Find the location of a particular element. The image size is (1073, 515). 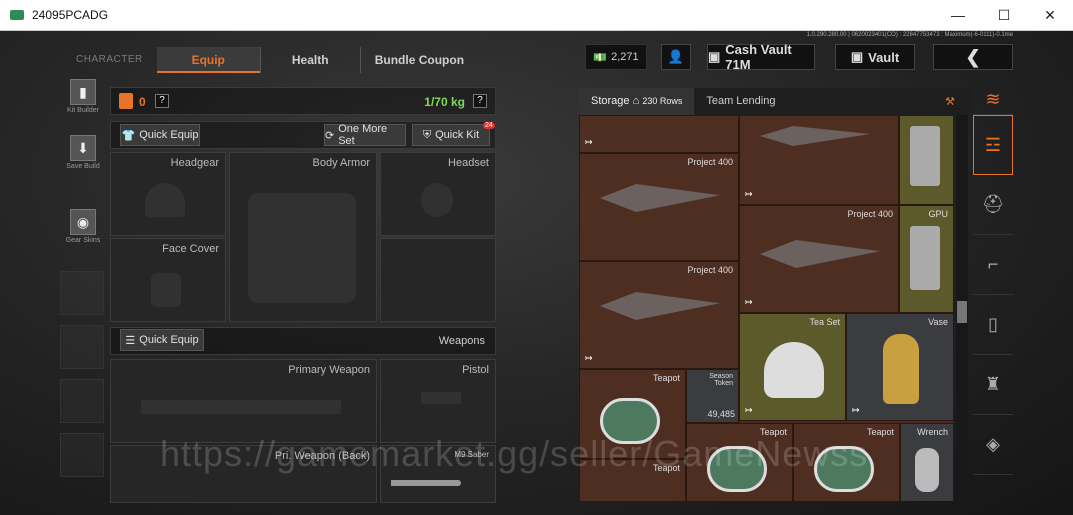

rows-count: 230 Rows is located at coordinates (662, 101).